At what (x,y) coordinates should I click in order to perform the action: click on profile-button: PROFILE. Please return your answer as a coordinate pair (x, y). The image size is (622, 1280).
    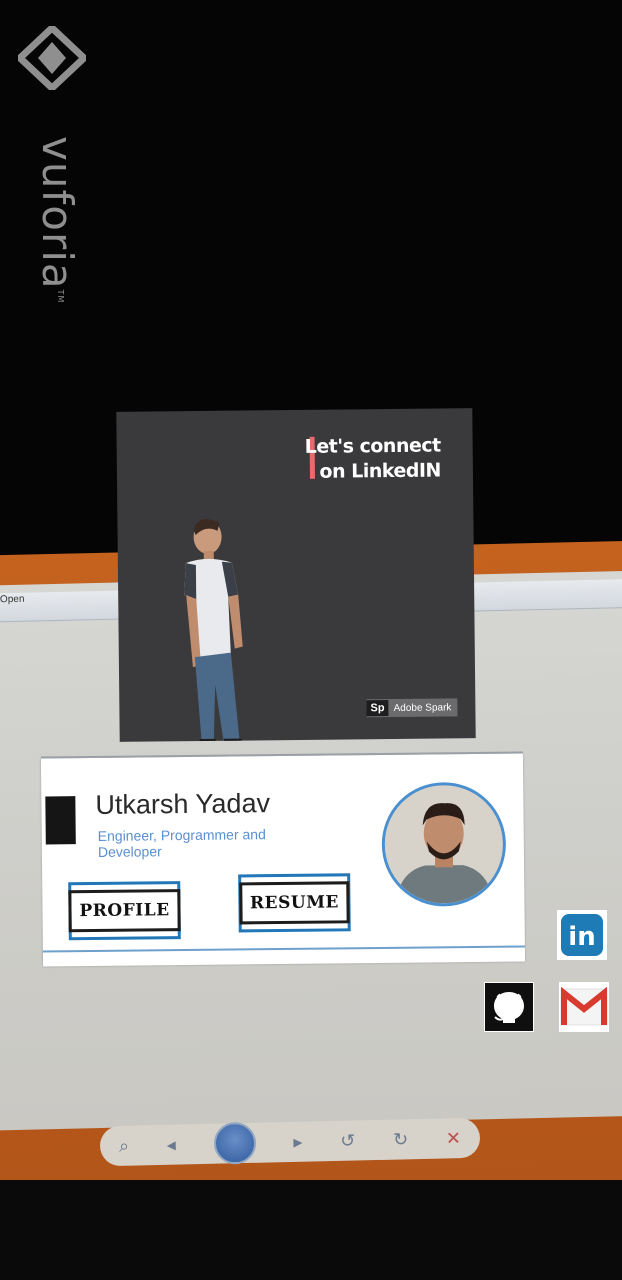
    Looking at the image, I should click on (124, 911).